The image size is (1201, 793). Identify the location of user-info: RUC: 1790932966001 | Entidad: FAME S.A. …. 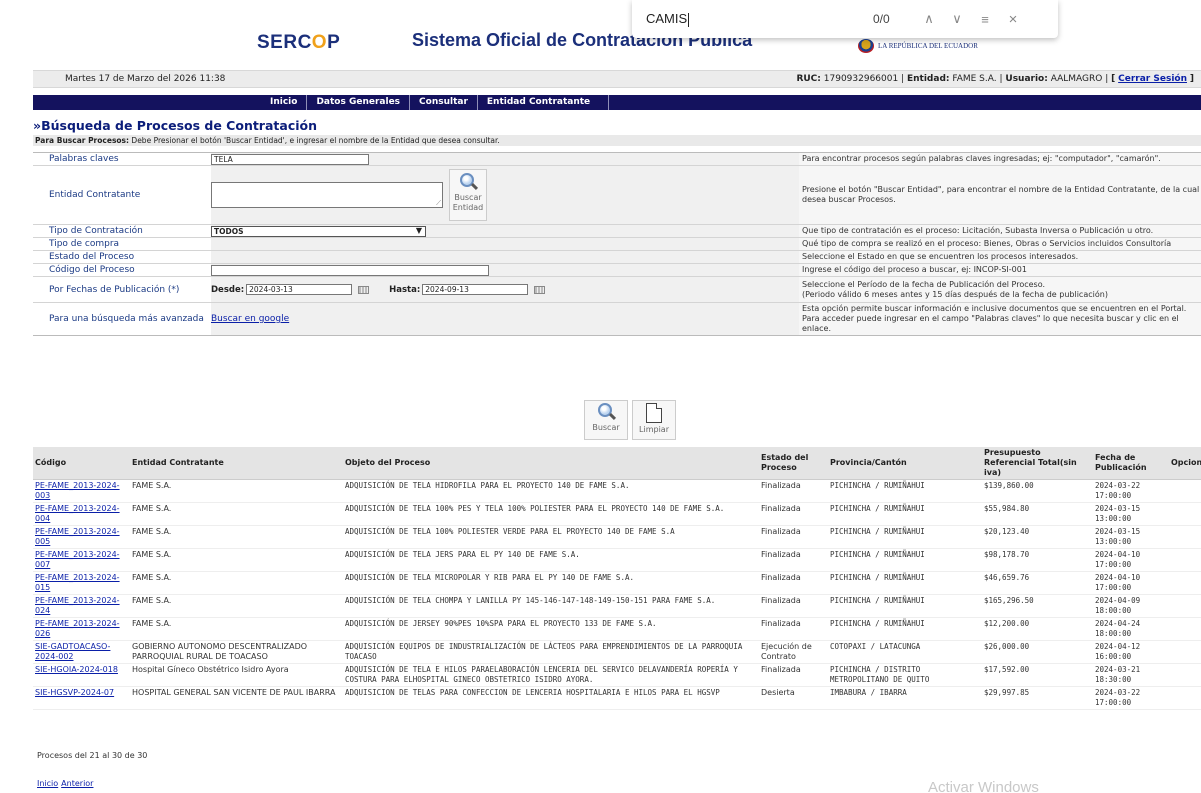
(995, 79).